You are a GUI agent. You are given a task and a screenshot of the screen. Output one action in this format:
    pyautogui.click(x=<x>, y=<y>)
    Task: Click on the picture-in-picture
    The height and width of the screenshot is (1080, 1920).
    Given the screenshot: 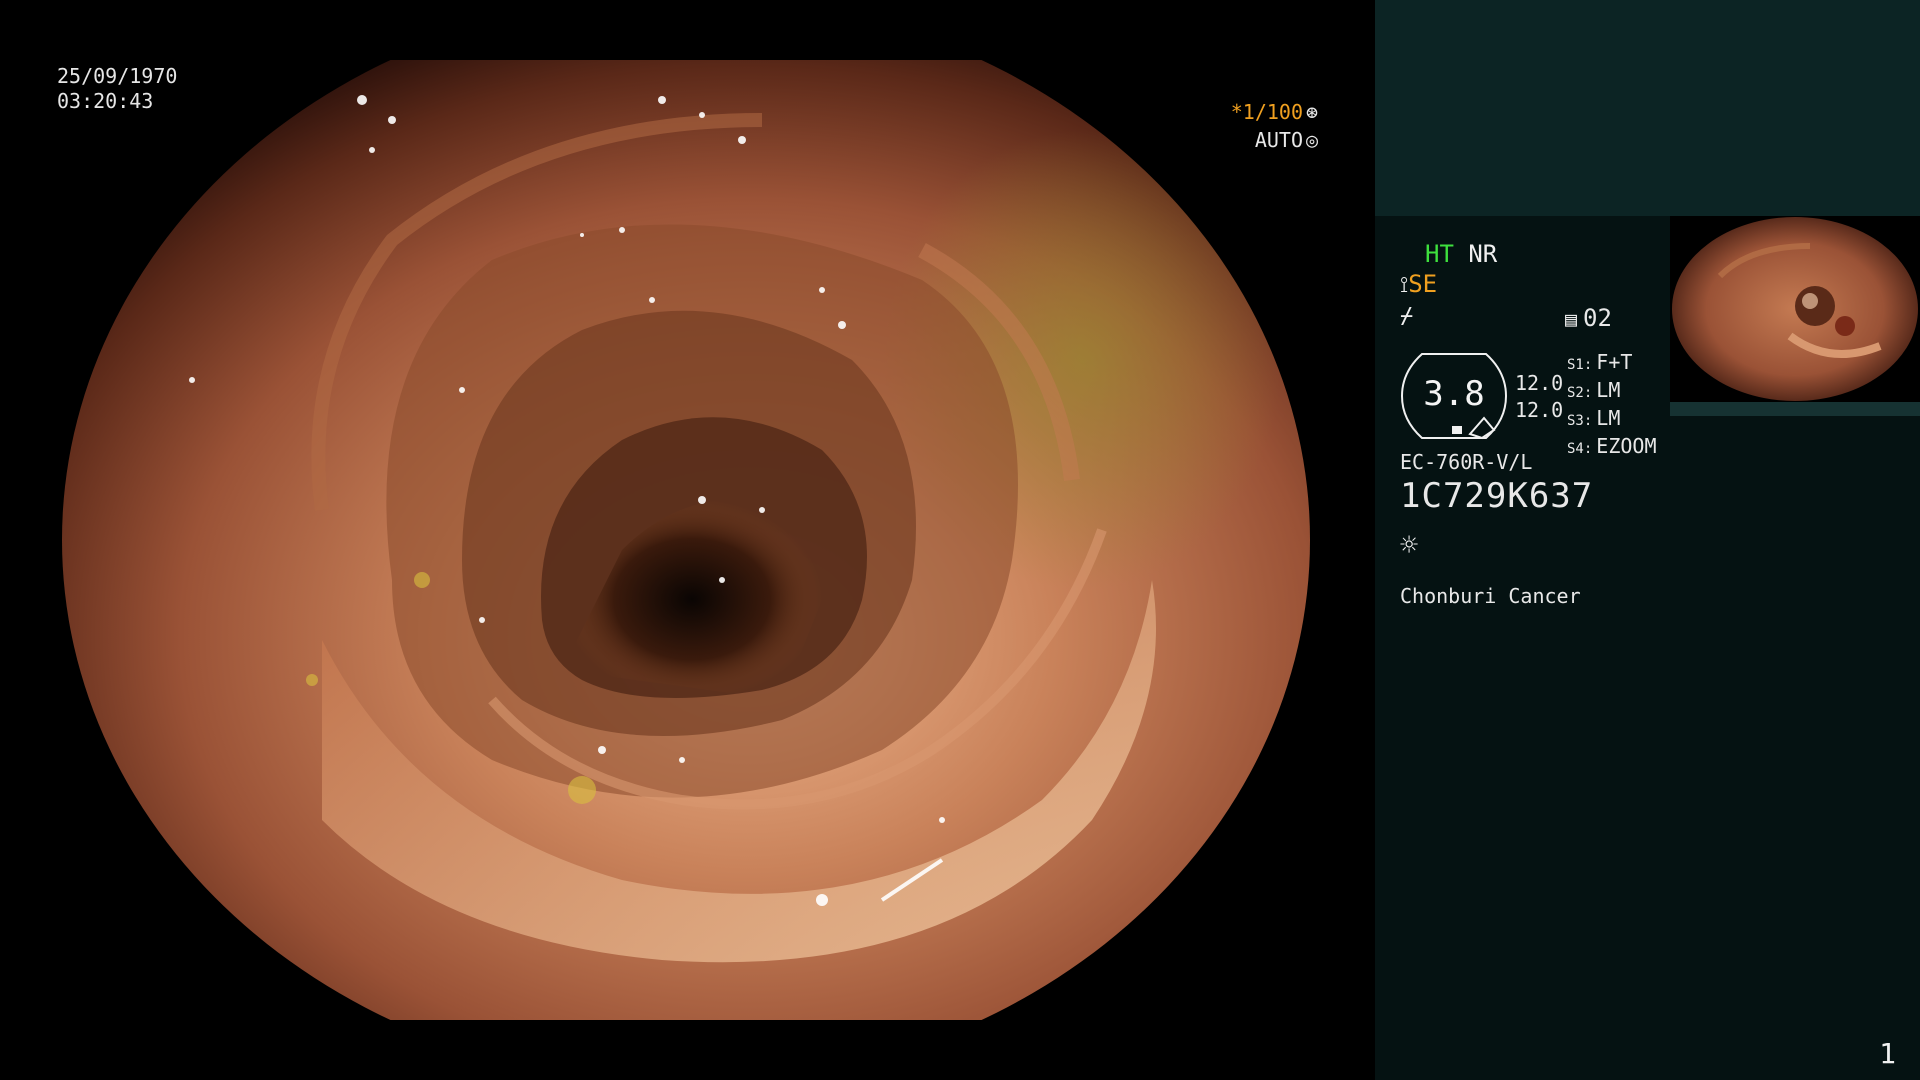 What is the action you would take?
    pyautogui.click(x=1795, y=316)
    